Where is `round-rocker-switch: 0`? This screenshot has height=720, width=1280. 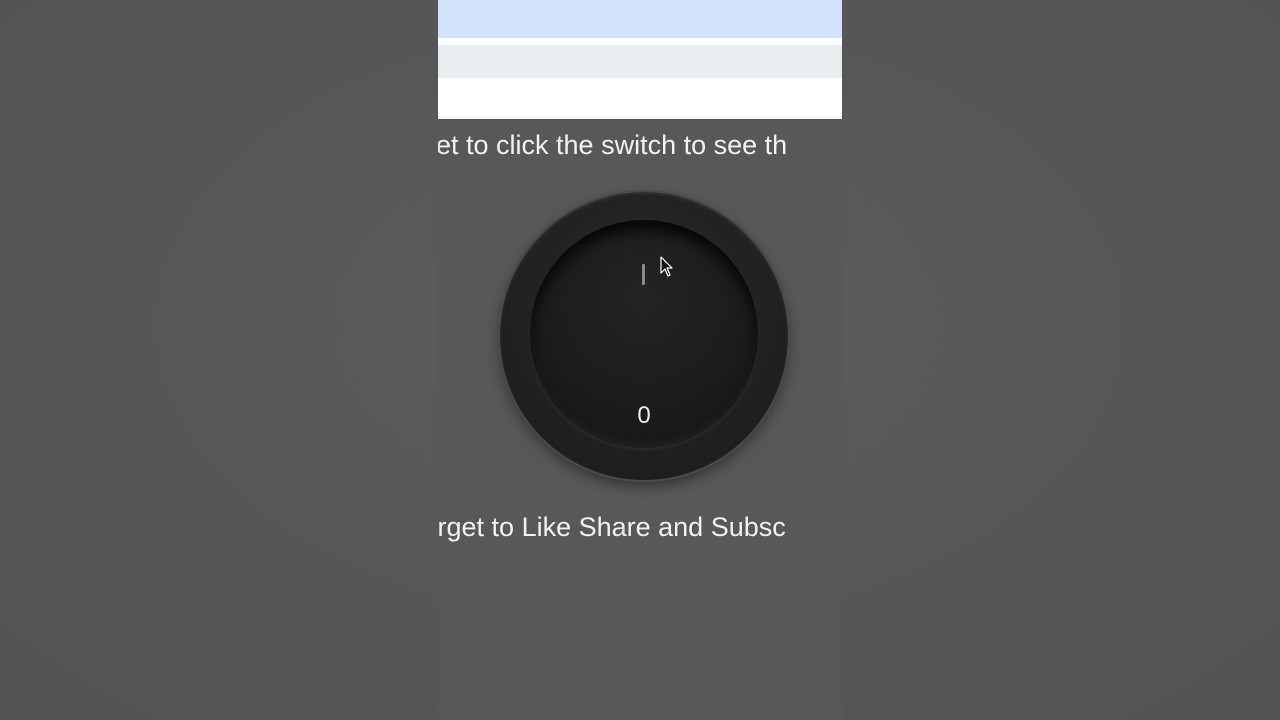 round-rocker-switch: 0 is located at coordinates (644, 336).